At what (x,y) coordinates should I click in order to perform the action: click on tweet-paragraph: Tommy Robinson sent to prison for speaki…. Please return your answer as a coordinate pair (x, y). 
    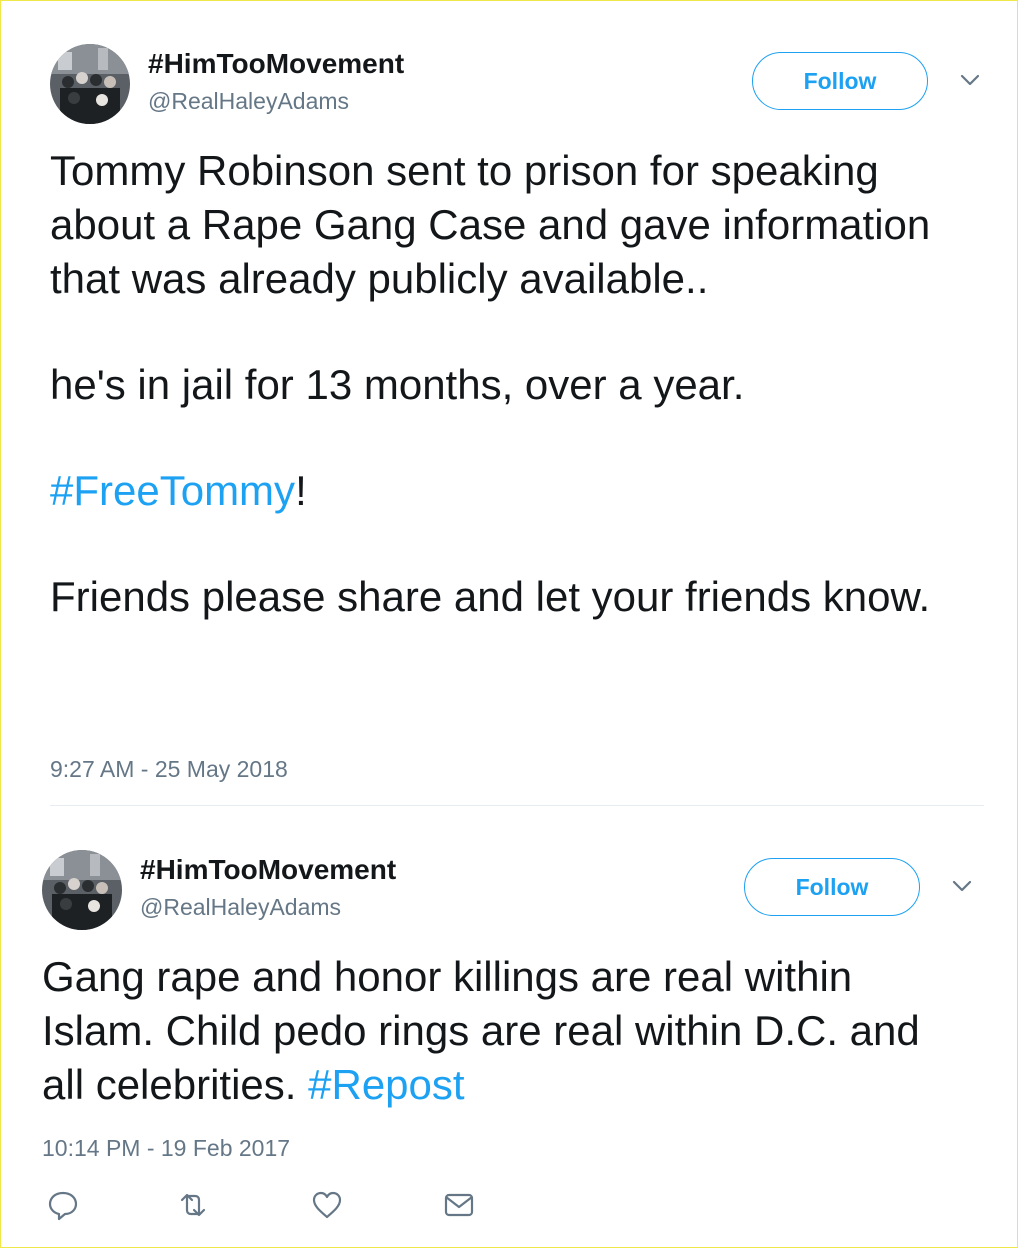
    Looking at the image, I should click on (490, 224).